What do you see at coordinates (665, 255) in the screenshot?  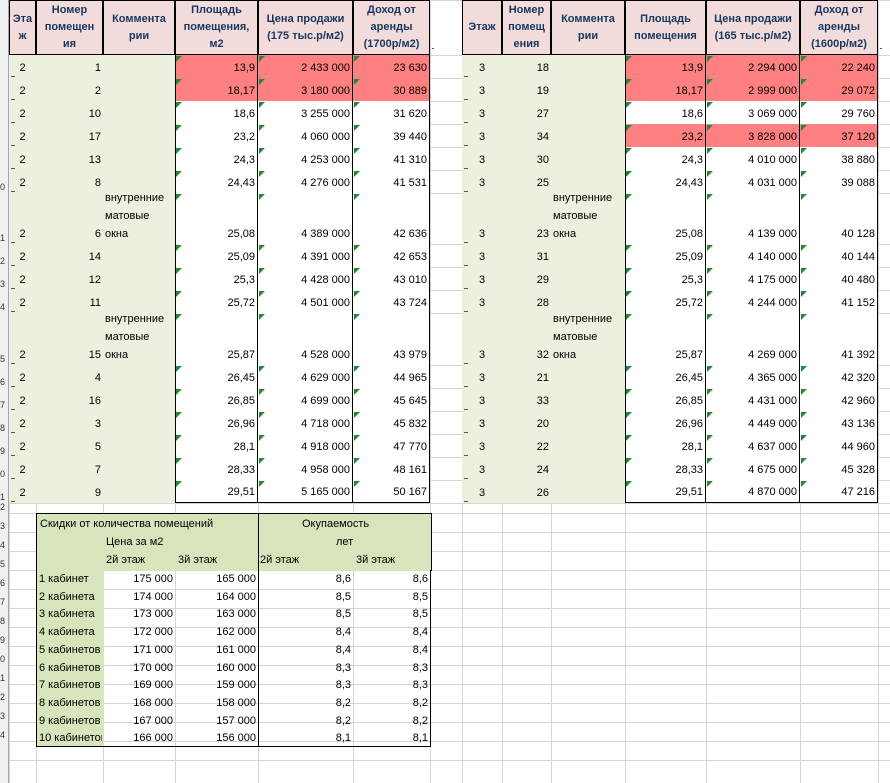 I see `cell-area: 25,09` at bounding box center [665, 255].